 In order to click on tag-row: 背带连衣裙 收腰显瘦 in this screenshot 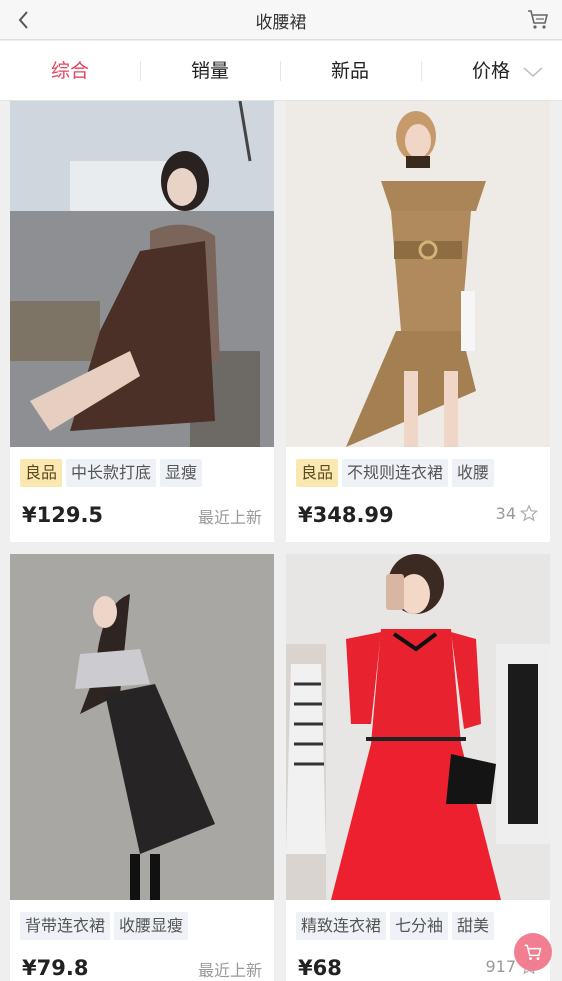, I will do `click(106, 926)`.